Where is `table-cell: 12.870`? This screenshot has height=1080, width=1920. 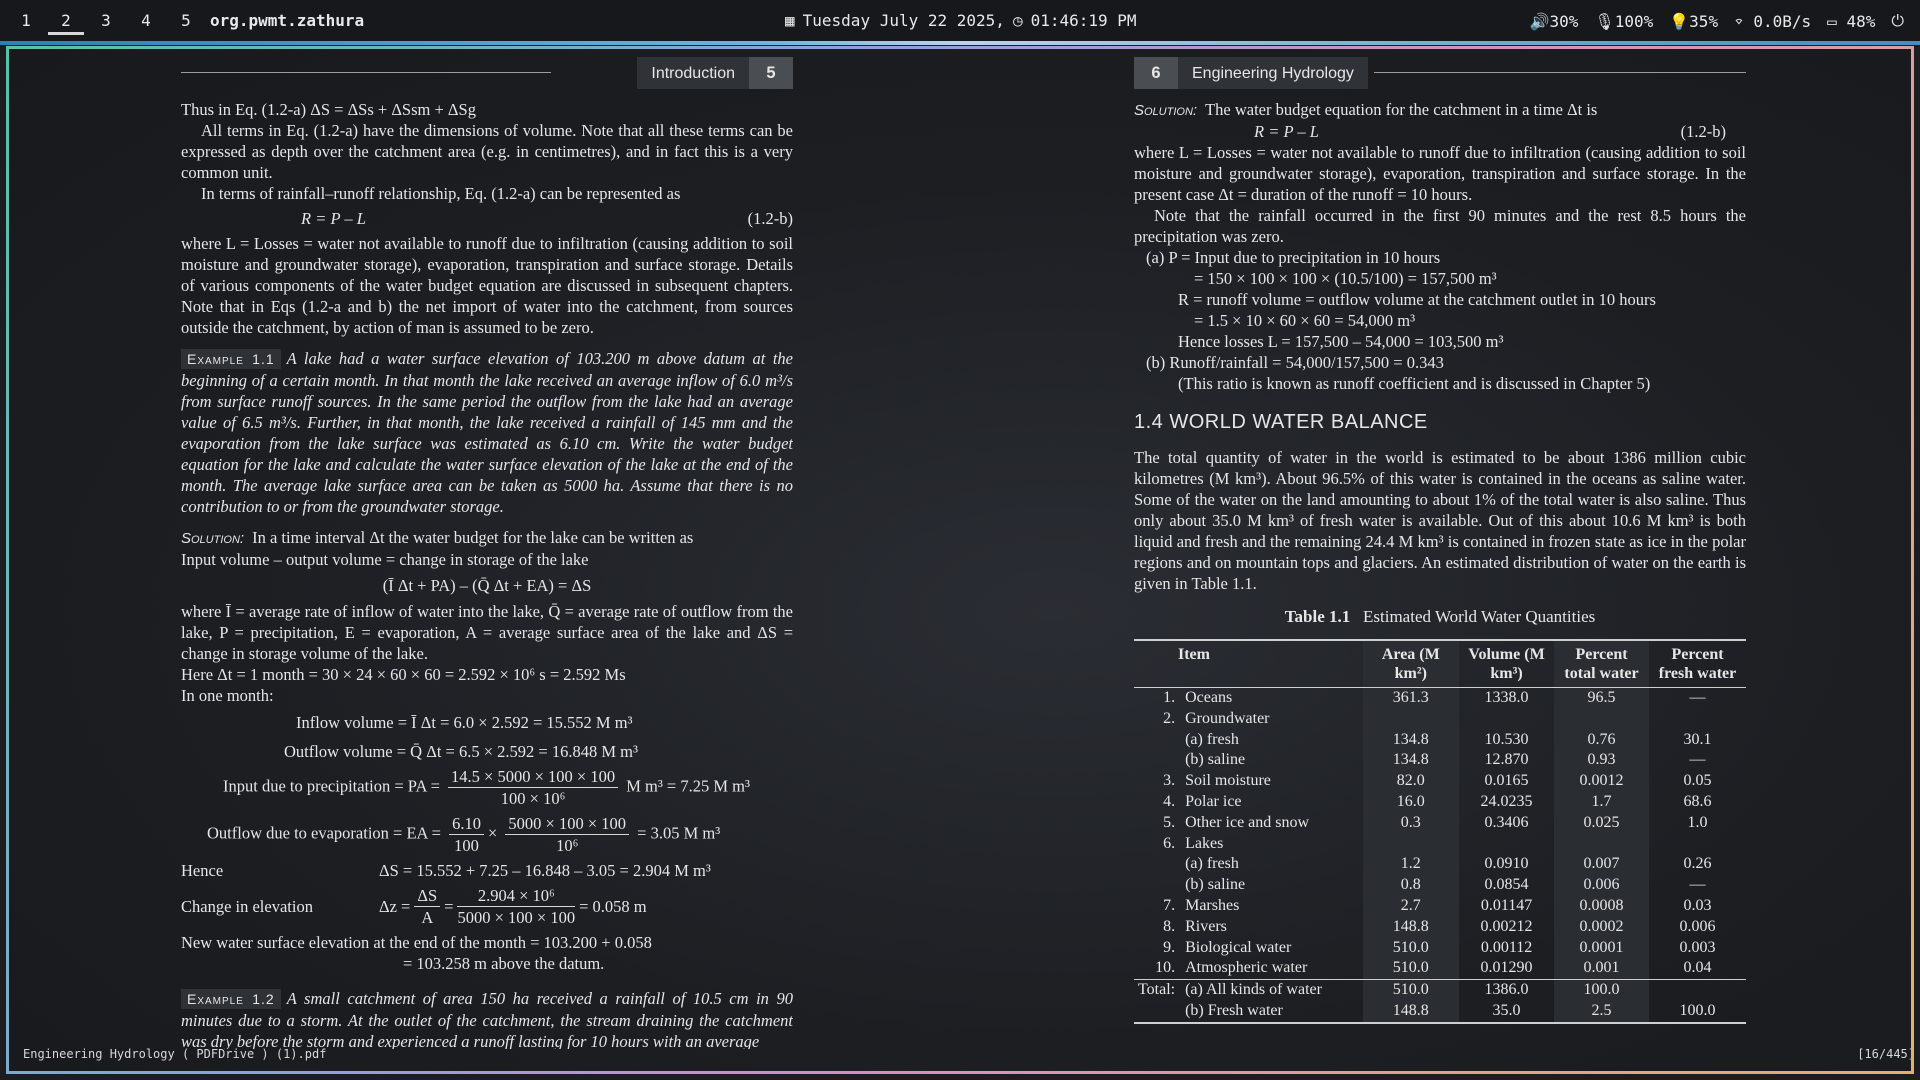 table-cell: 12.870 is located at coordinates (1506, 760).